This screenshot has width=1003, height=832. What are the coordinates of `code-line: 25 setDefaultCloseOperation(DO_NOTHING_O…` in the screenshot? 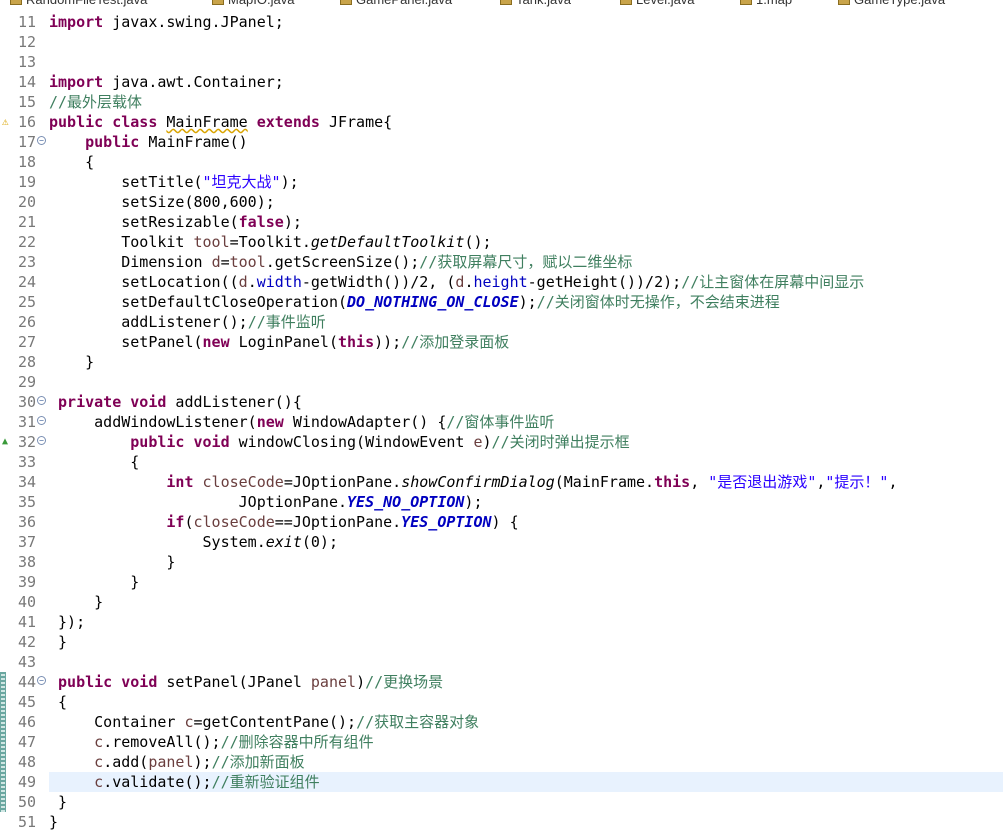 It's located at (501, 302).